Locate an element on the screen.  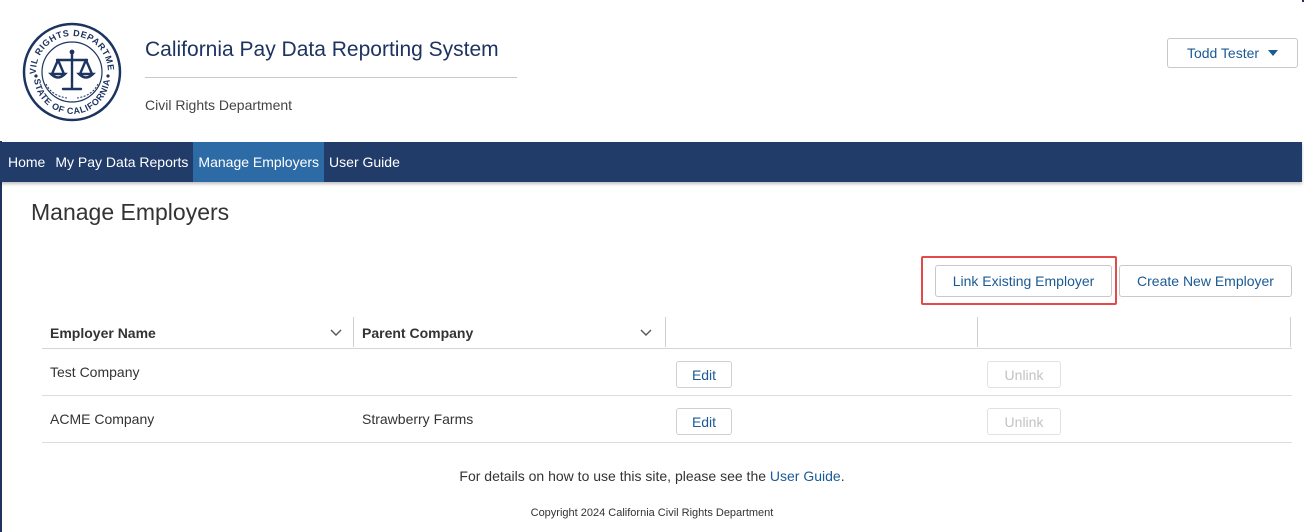
app-subtitle: Civil Rights Department is located at coordinates (219, 105).